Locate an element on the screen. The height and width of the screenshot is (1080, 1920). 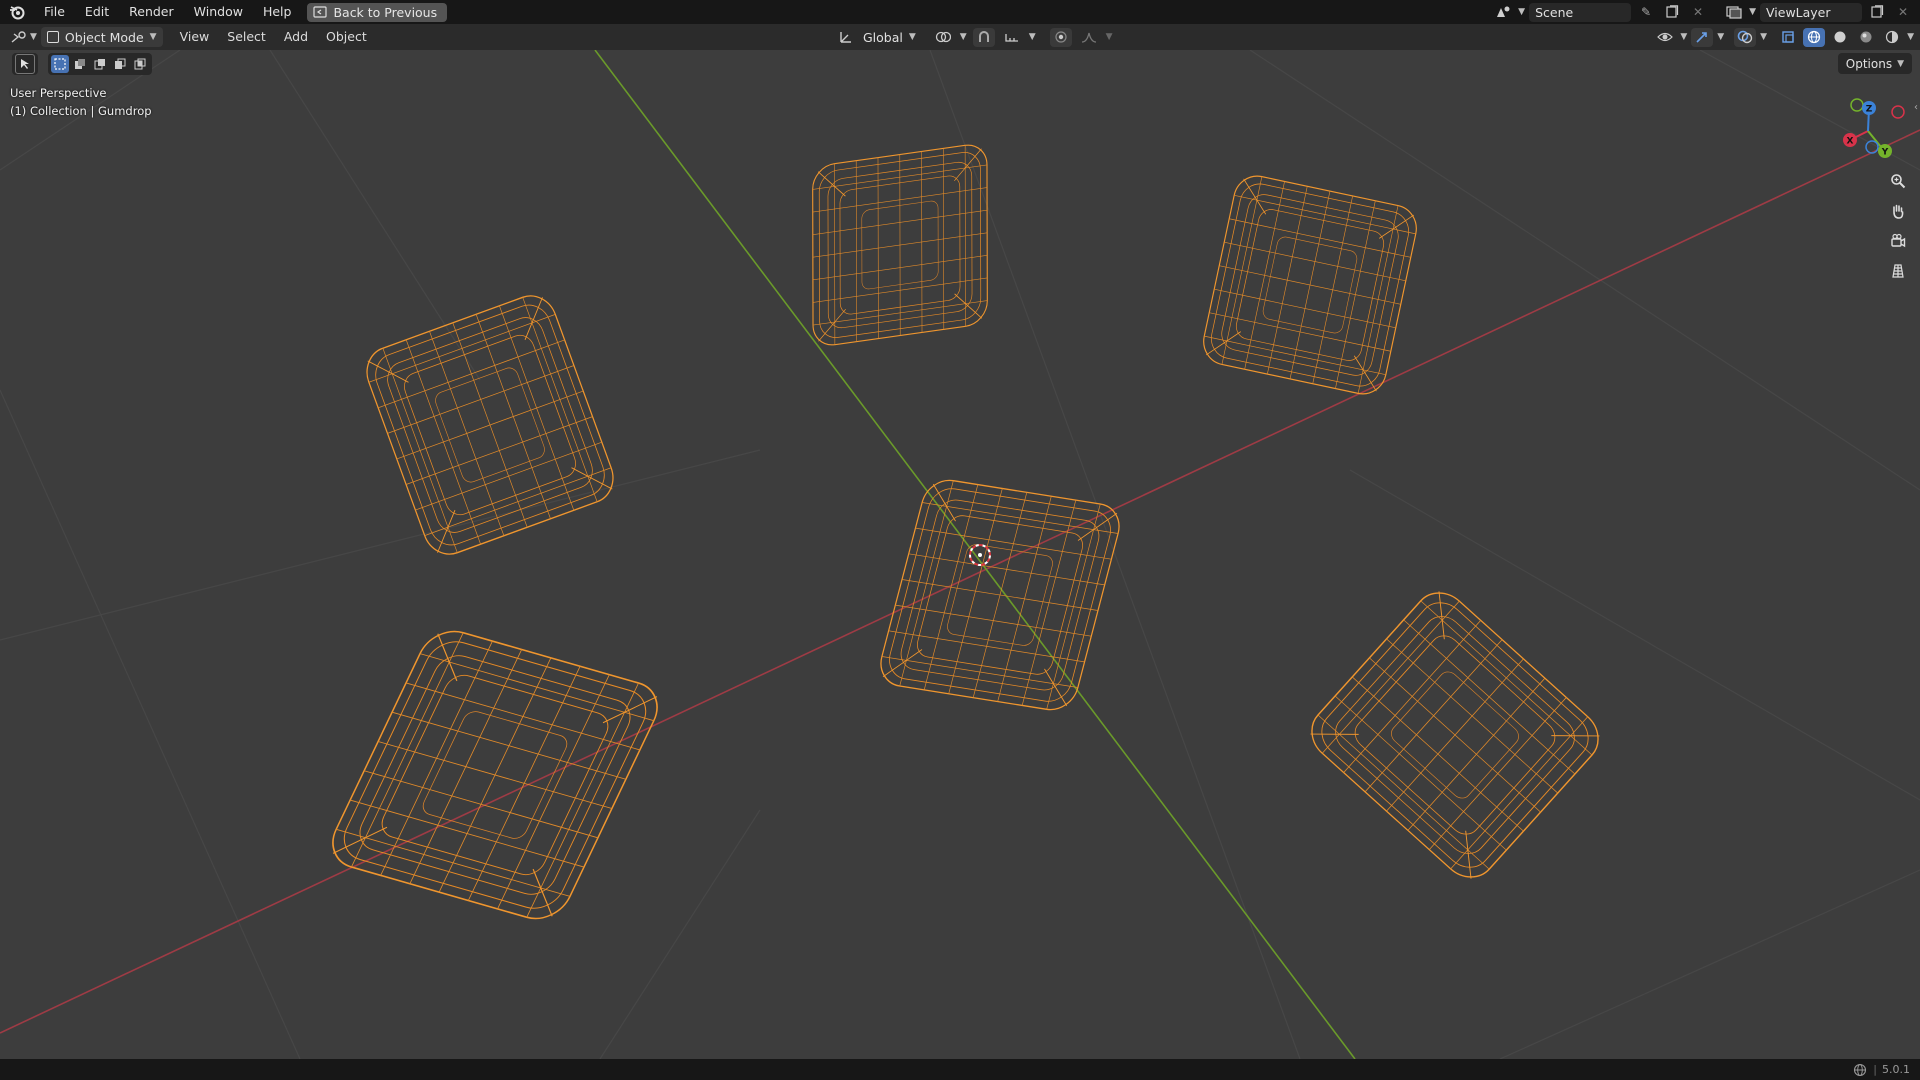
menu-object: Object is located at coordinates (346, 37).